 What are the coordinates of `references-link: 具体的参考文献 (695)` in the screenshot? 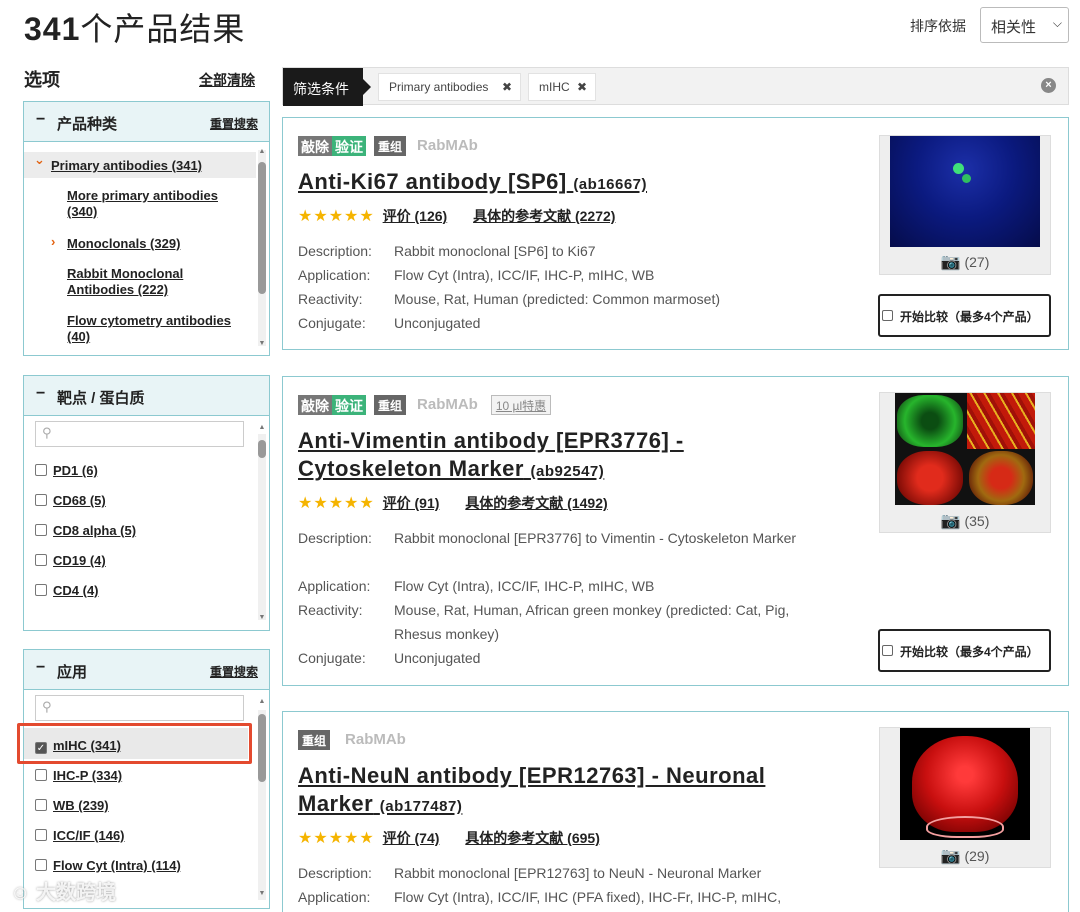 It's located at (532, 838).